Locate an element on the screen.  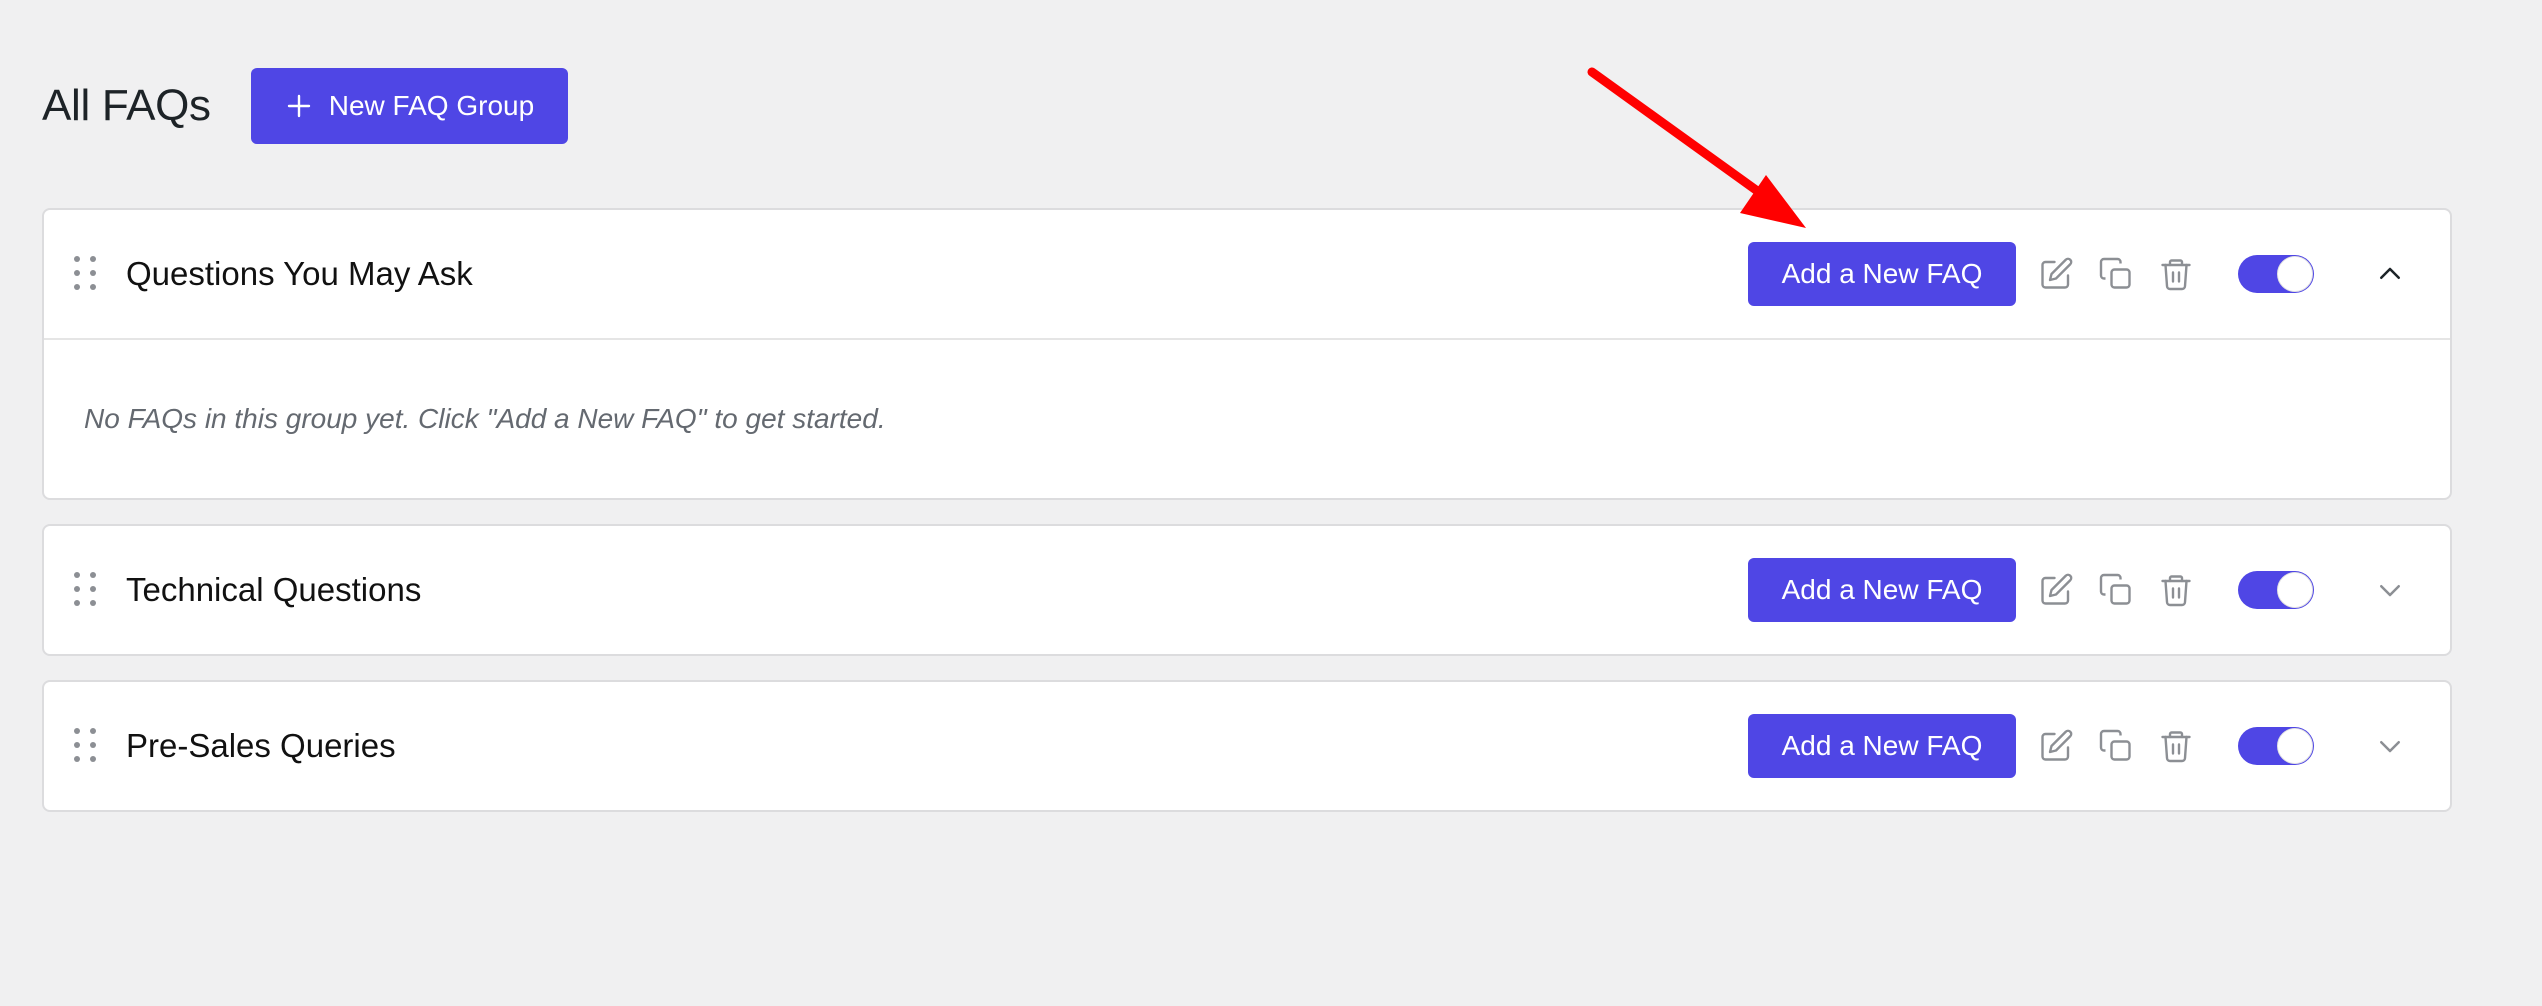
new-faq-group-label: New FAQ Group is located at coordinates (431, 105).